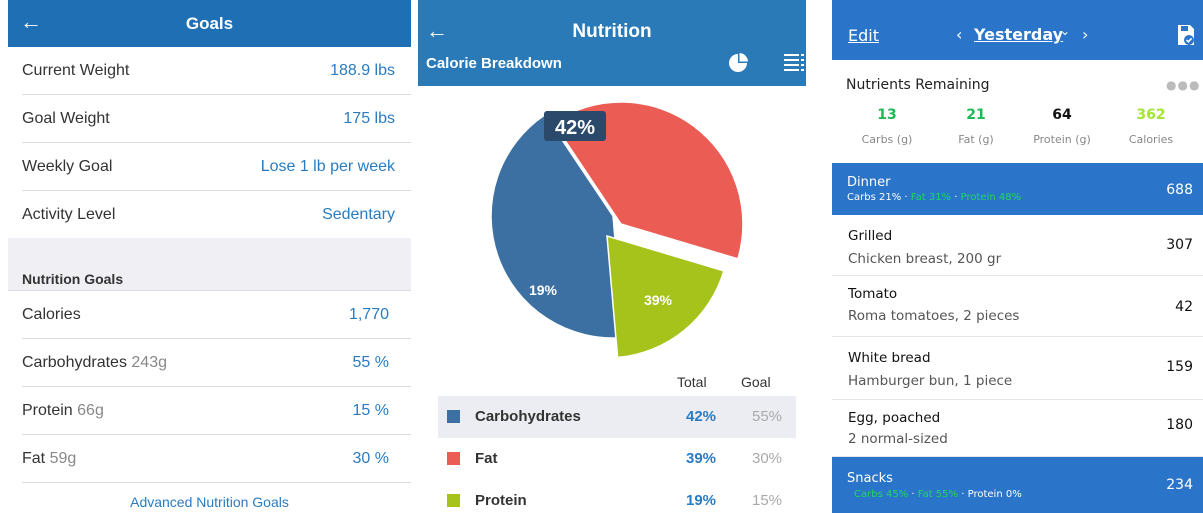 Image resolution: width=1203 pixels, height=513 pixels. I want to click on diary-header: Edit ‹ Yesterday ⌄ ›, so click(1017, 30).